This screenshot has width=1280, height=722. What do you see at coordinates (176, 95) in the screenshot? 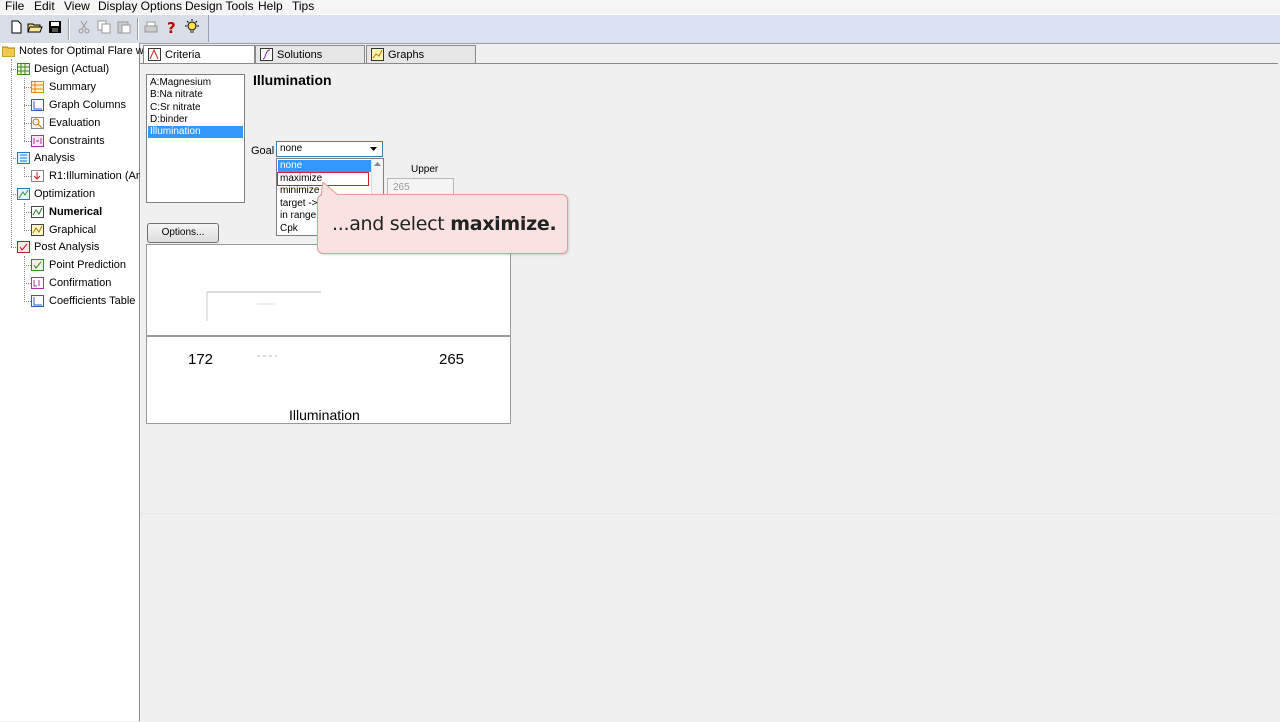
I see `list-item: B:Na nitrate` at bounding box center [176, 95].